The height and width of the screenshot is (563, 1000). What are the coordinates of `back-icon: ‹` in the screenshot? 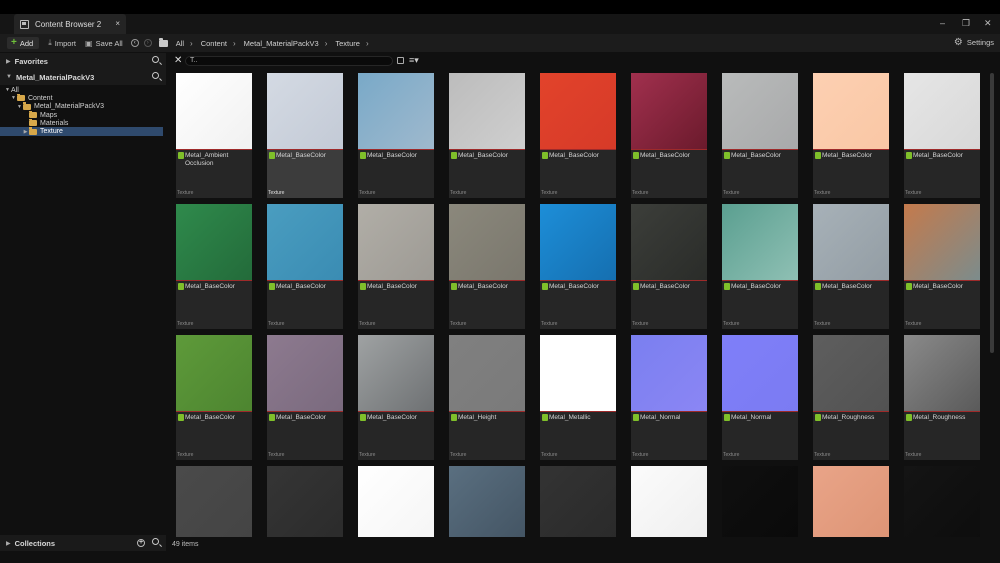 It's located at (134, 43).